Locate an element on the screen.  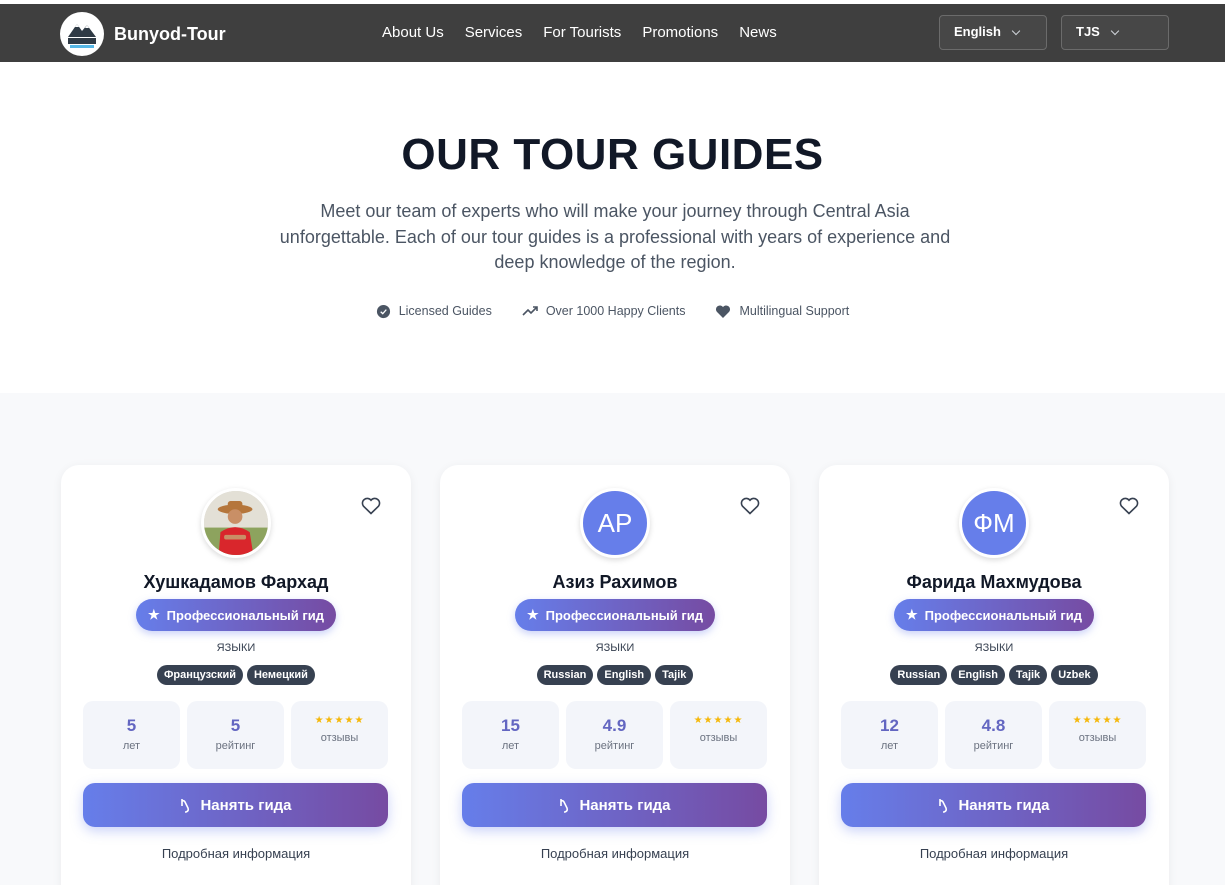
currency-select: TJS is located at coordinates (1115, 32).